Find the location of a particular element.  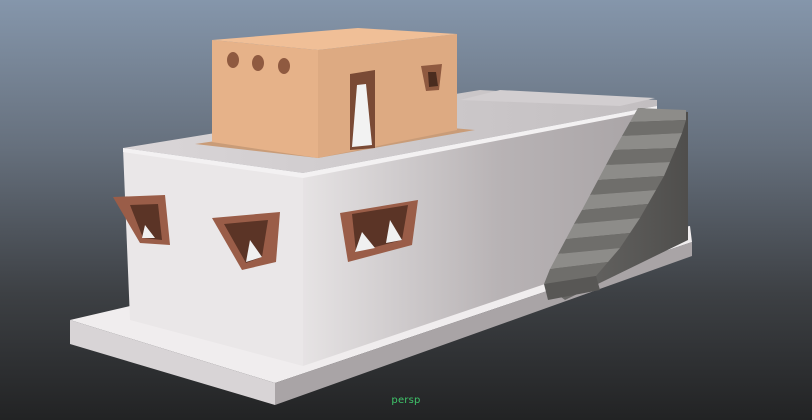

rooftop-door is located at coordinates (362, 110).